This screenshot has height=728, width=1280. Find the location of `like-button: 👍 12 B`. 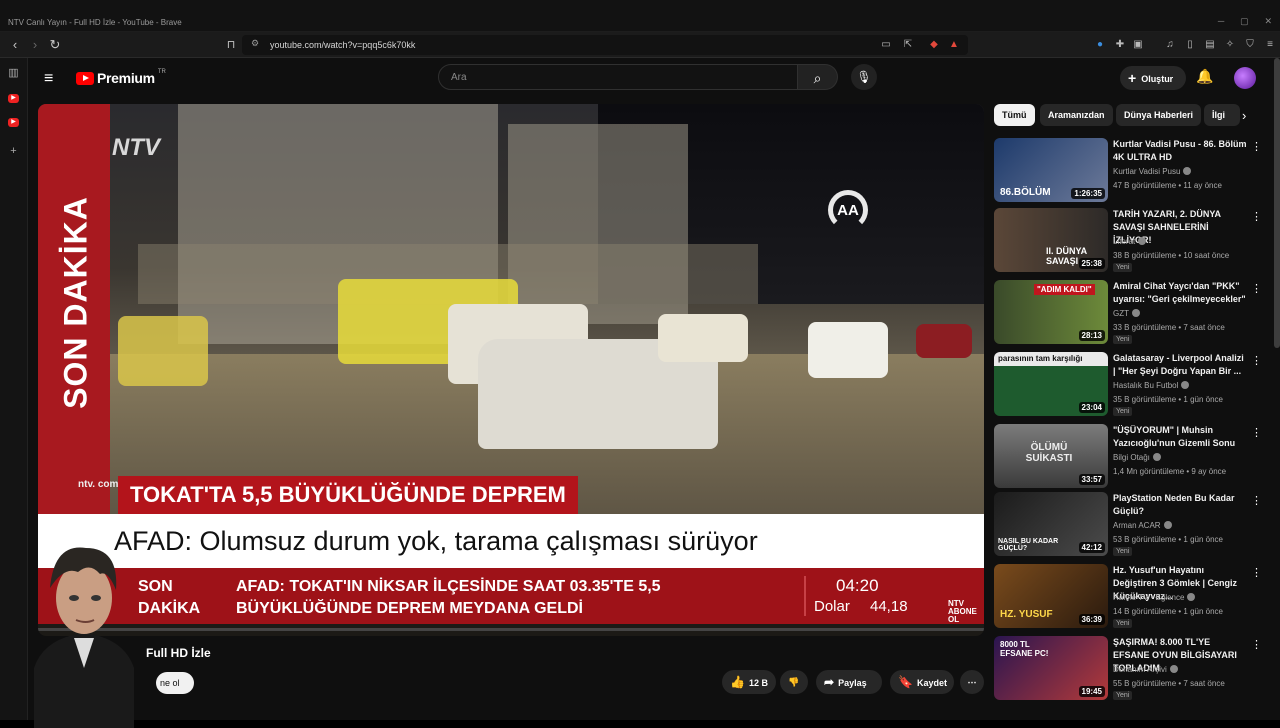

like-button: 👍 12 B is located at coordinates (749, 682).